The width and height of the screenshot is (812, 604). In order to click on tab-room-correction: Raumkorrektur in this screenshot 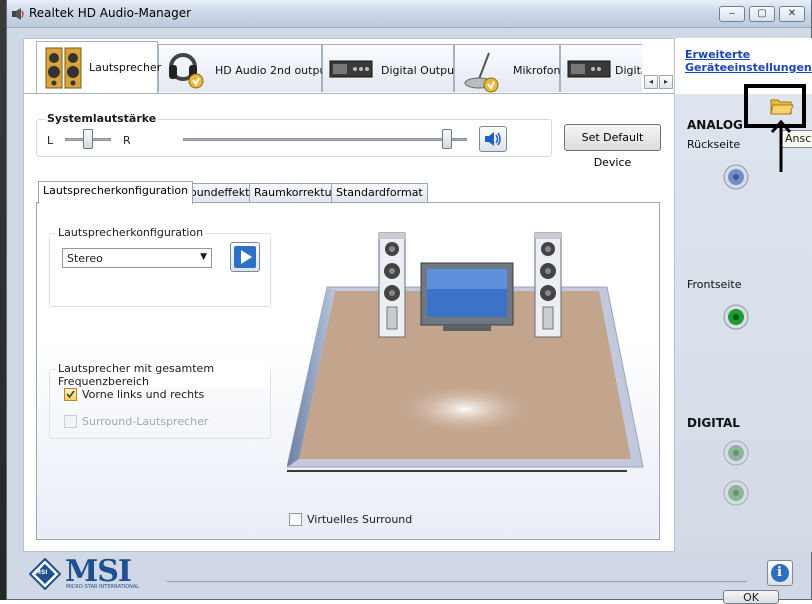, I will do `click(295, 193)`.